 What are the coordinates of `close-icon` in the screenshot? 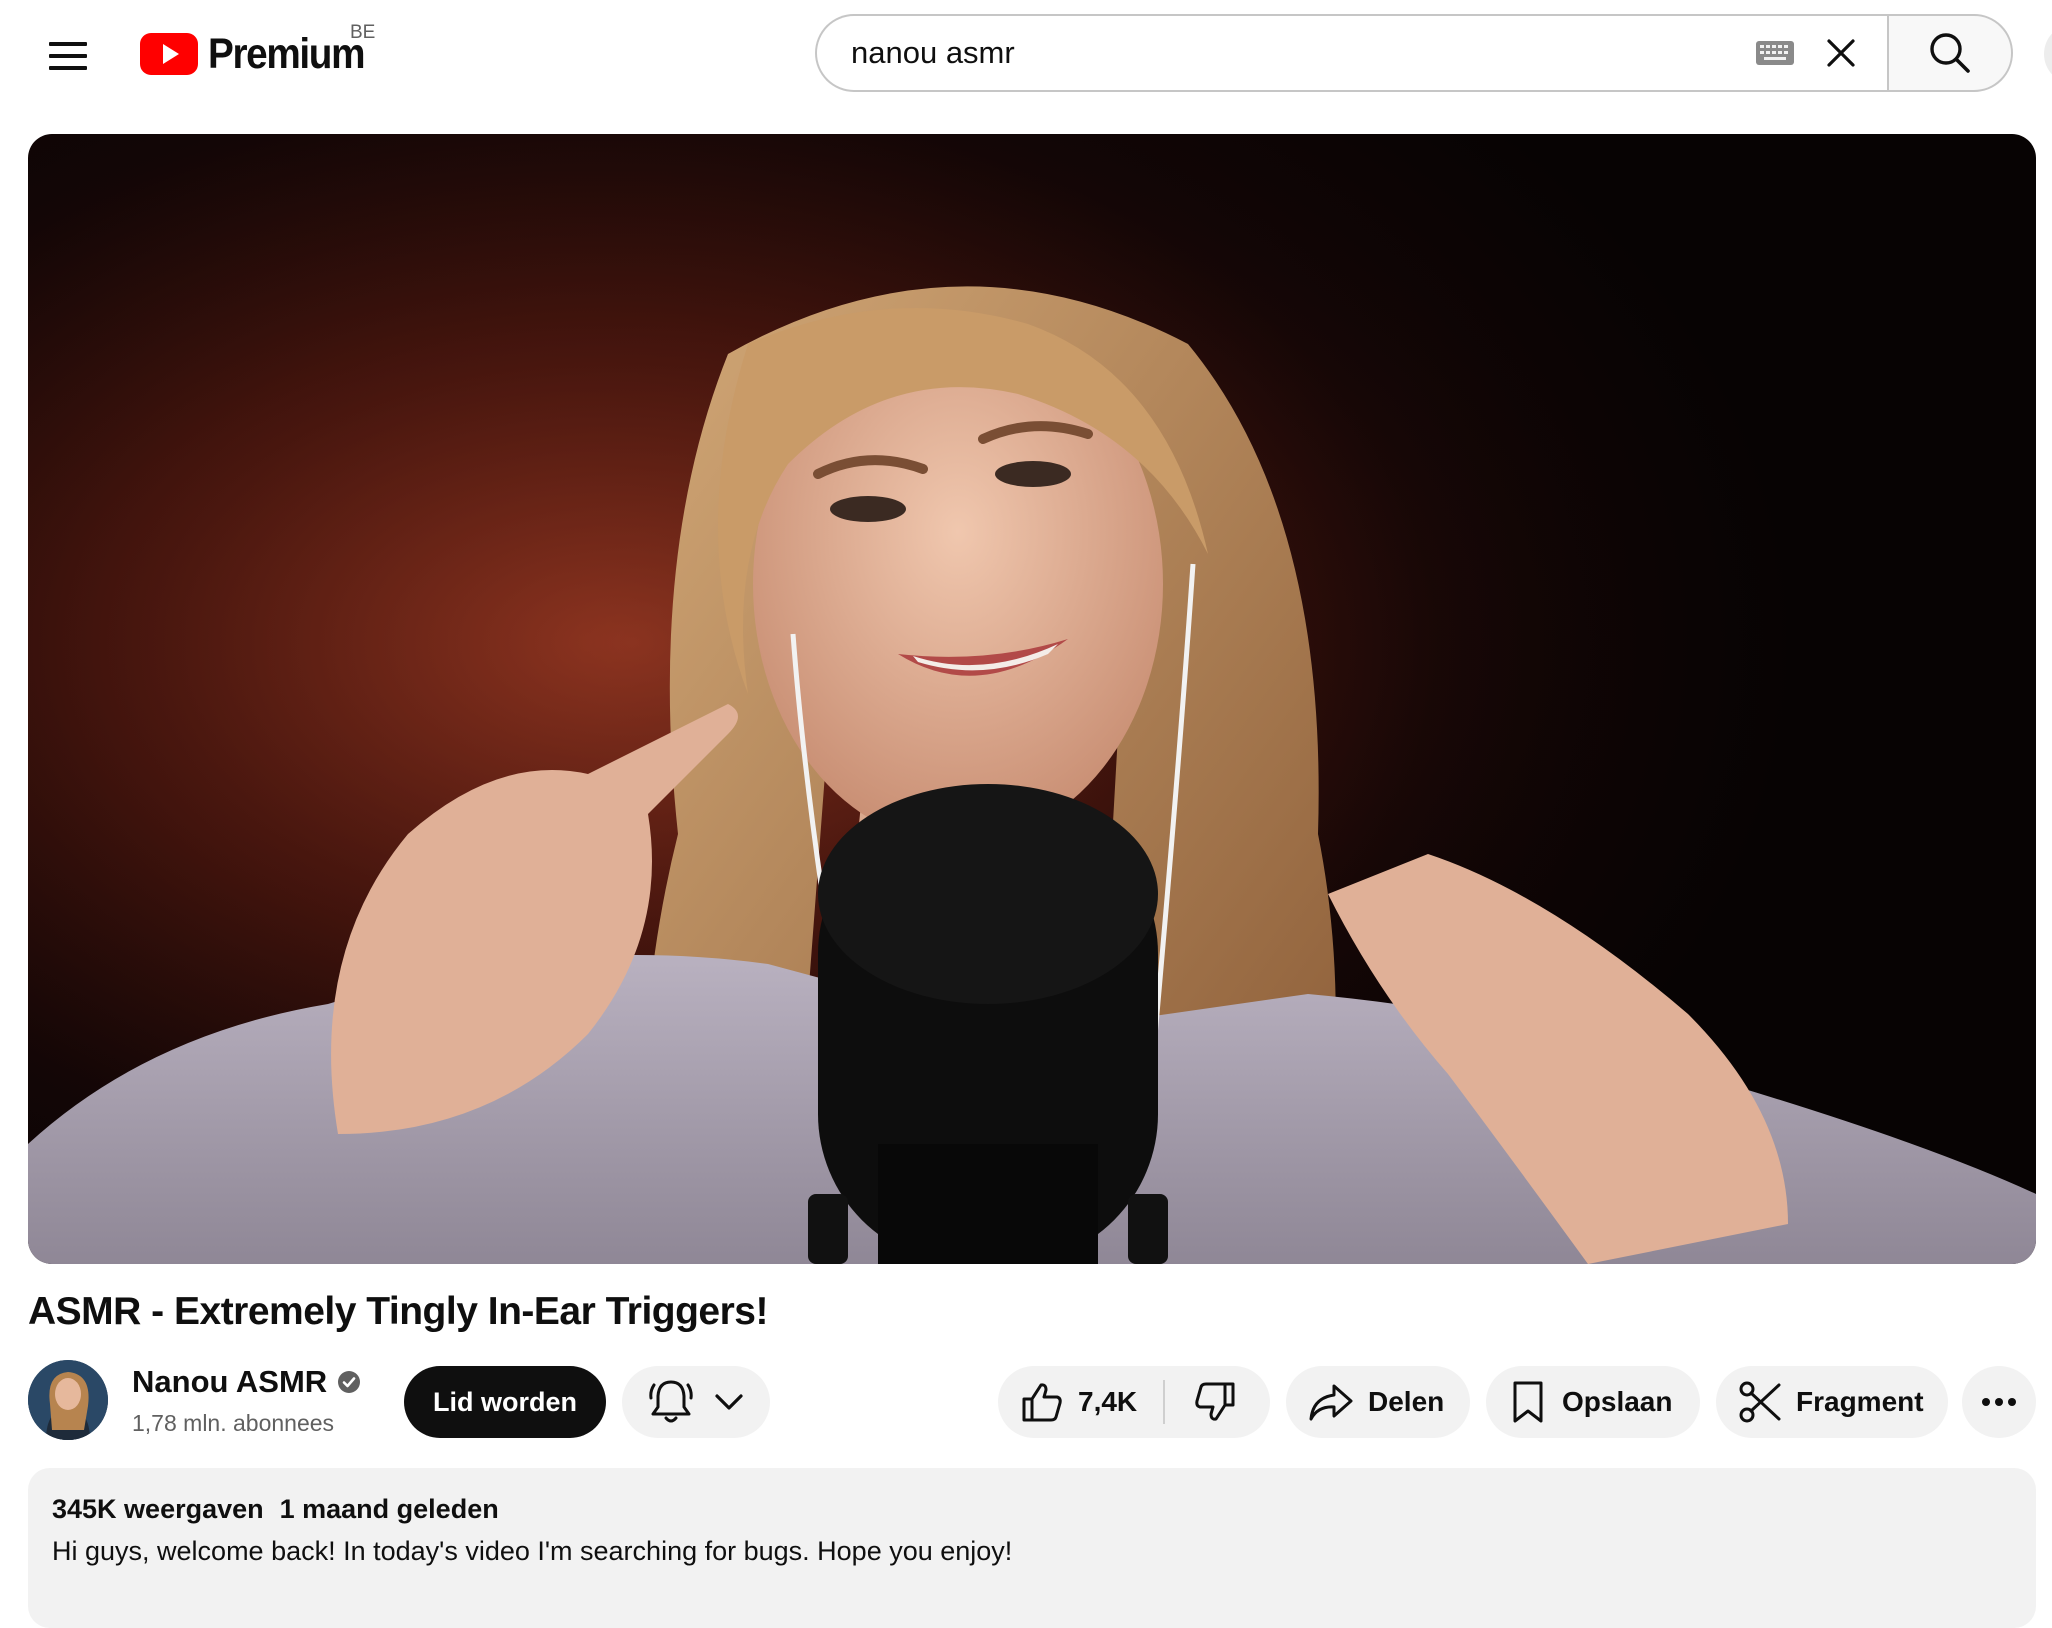 It's located at (1841, 53).